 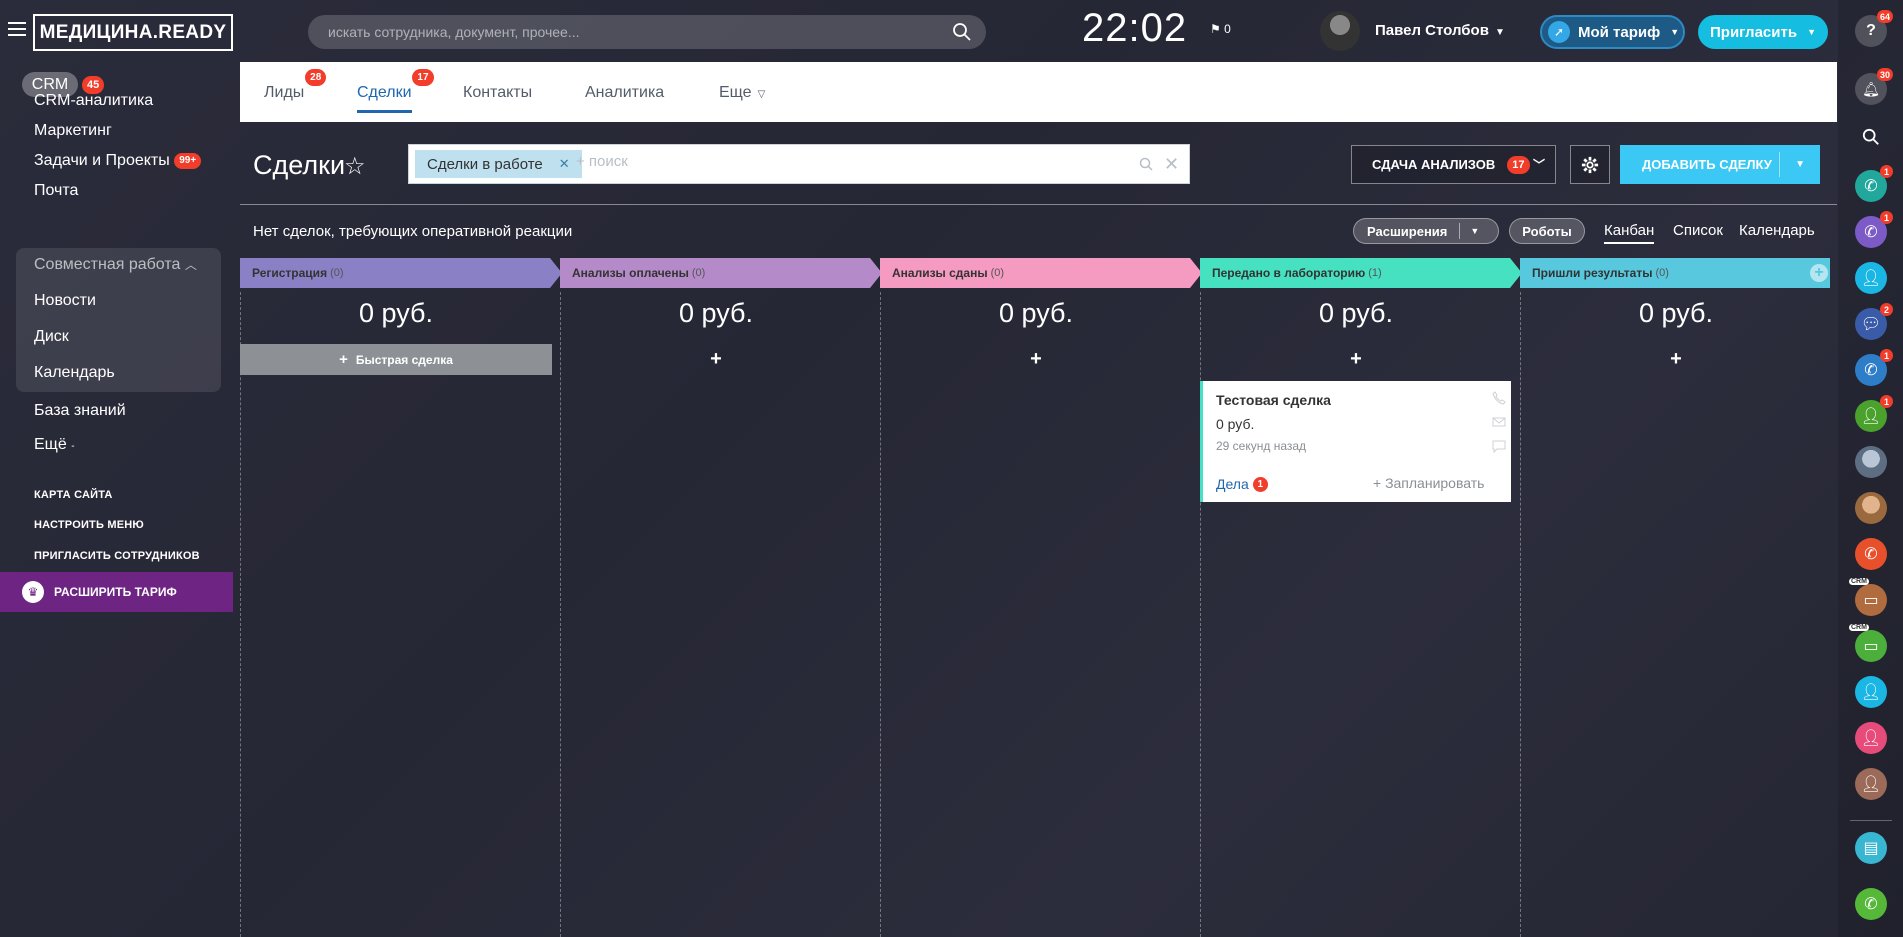 I want to click on sidebar-group-collab: Совместная работа ︿, so click(x=115, y=265).